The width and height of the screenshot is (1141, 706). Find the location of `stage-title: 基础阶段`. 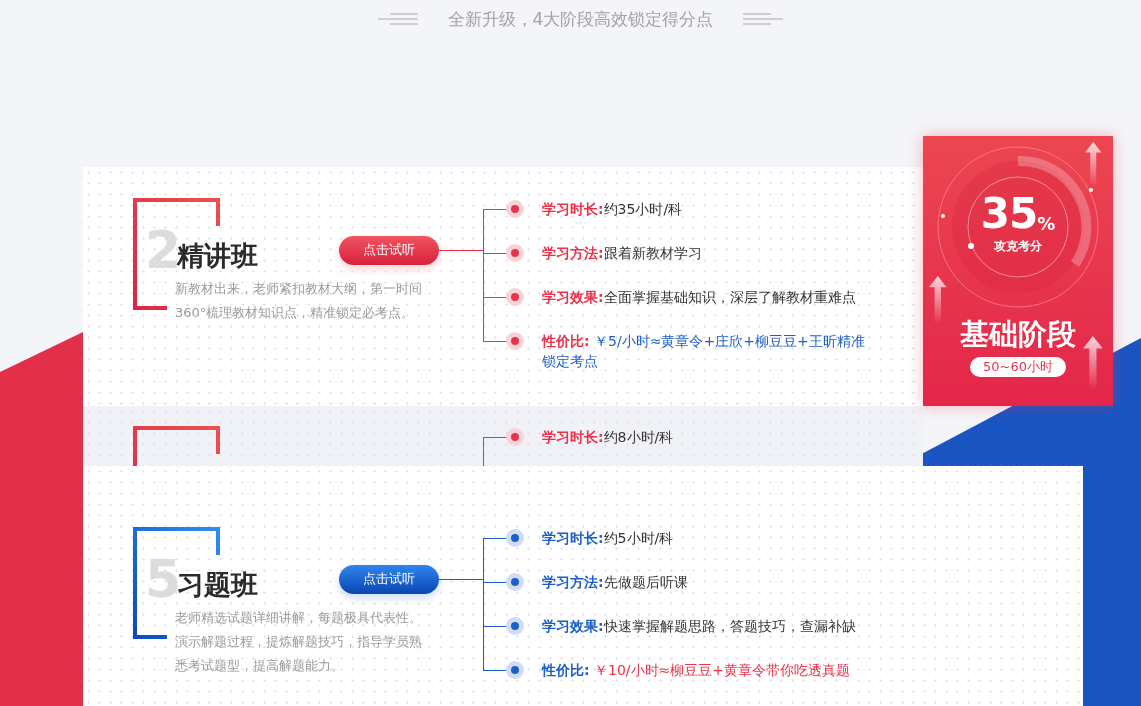

stage-title: 基础阶段 is located at coordinates (1018, 334).